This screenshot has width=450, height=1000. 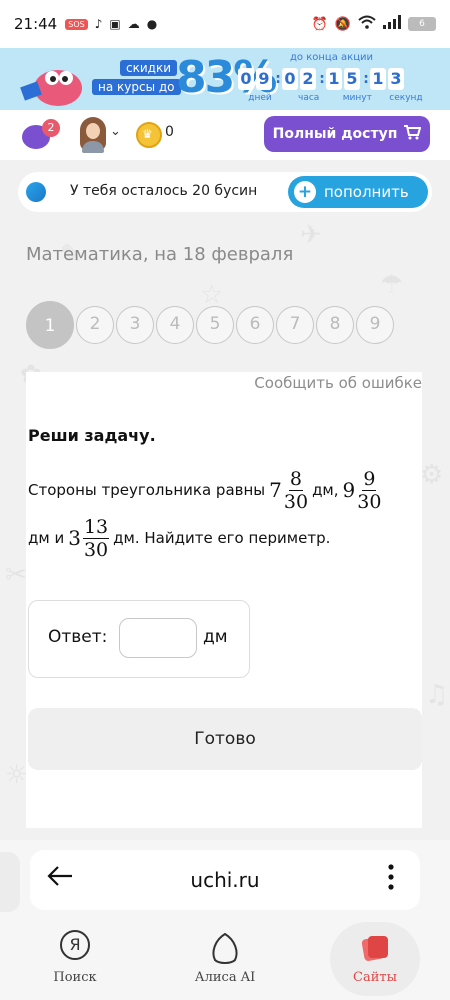 I want to click on cart-icon, so click(x=412, y=134).